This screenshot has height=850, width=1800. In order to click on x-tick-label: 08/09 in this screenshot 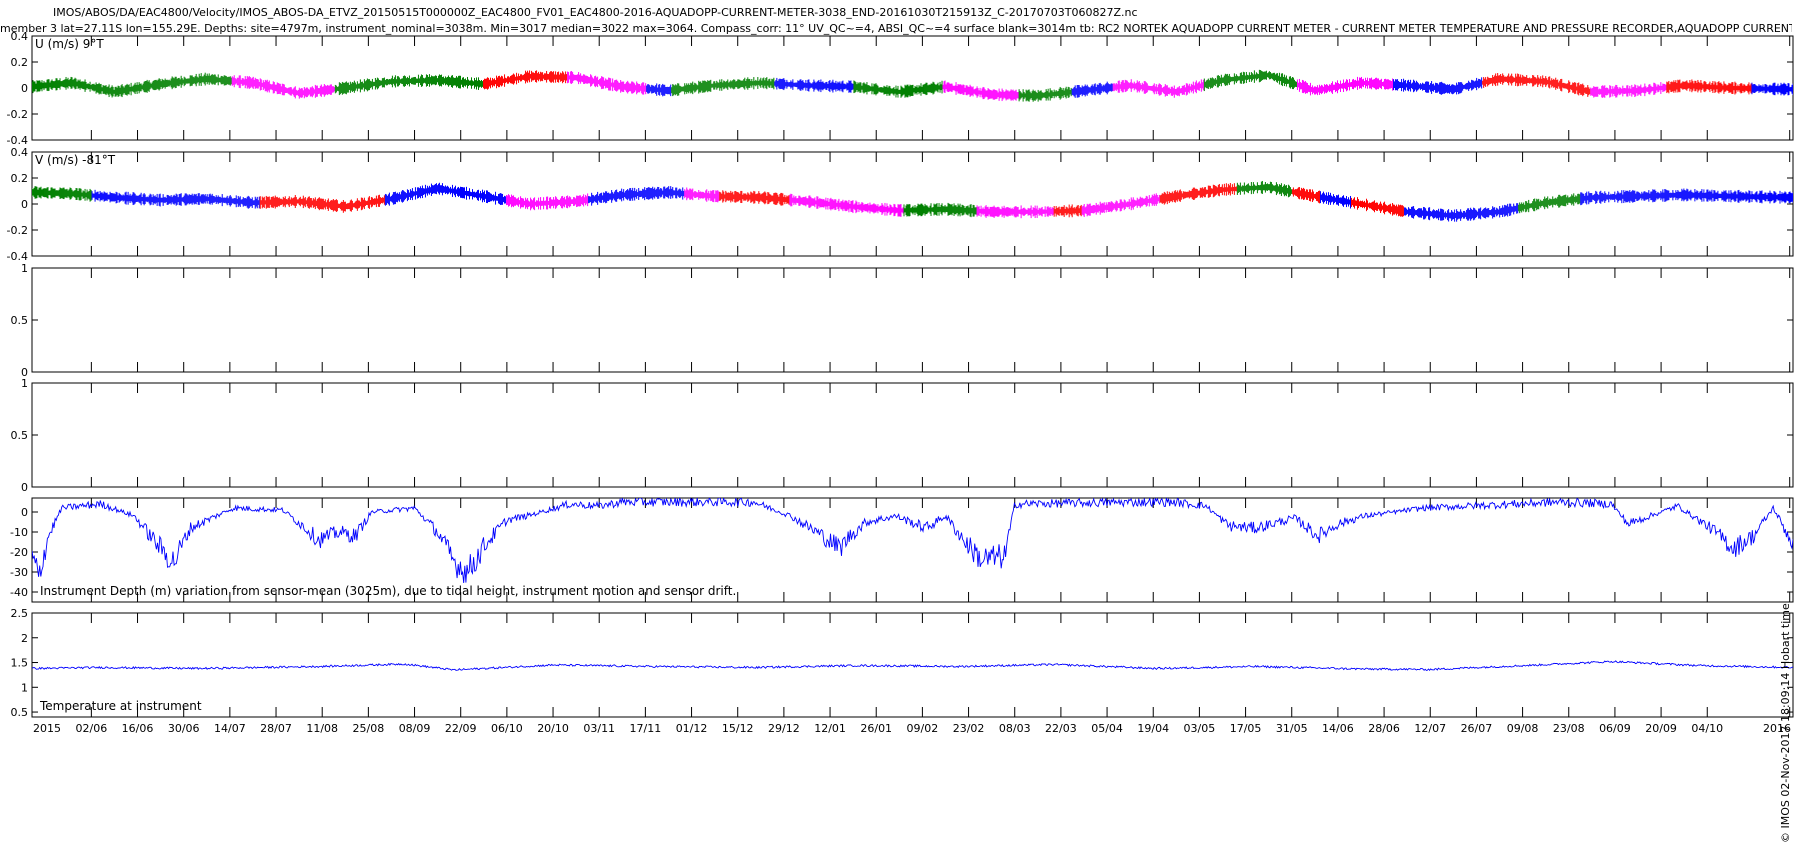, I will do `click(415, 728)`.